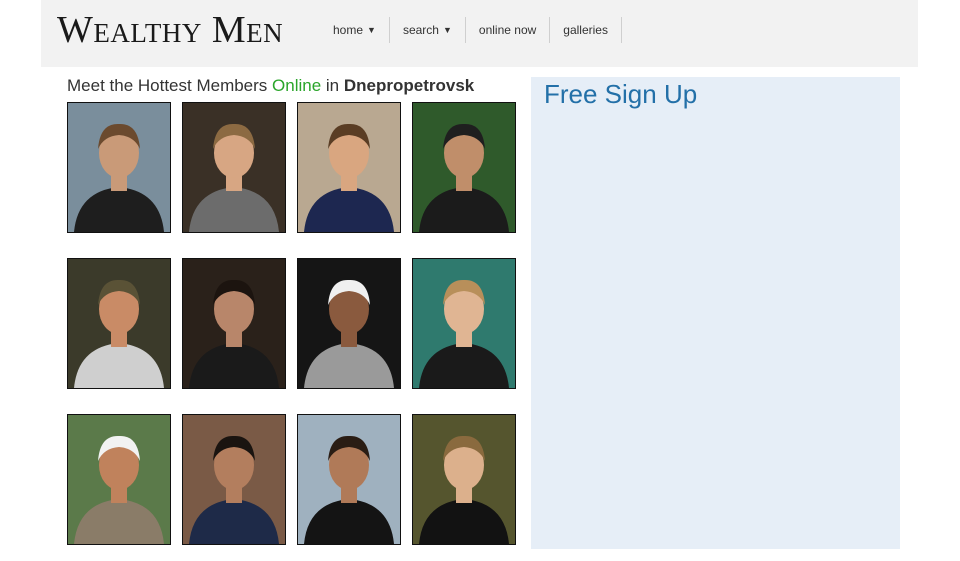 The image size is (960, 561). Describe the element at coordinates (170, 30) in the screenshot. I see `site-logo: Wealthy Men` at that location.